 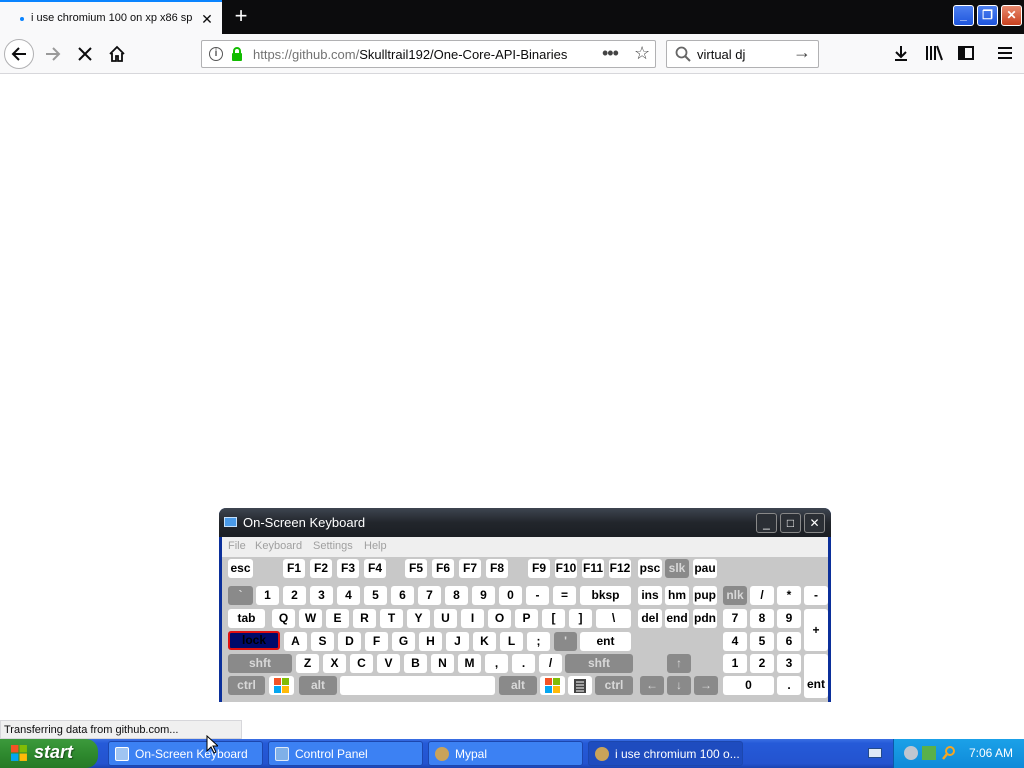 What do you see at coordinates (679, 685) in the screenshot?
I see `osk-key-down: ↓` at bounding box center [679, 685].